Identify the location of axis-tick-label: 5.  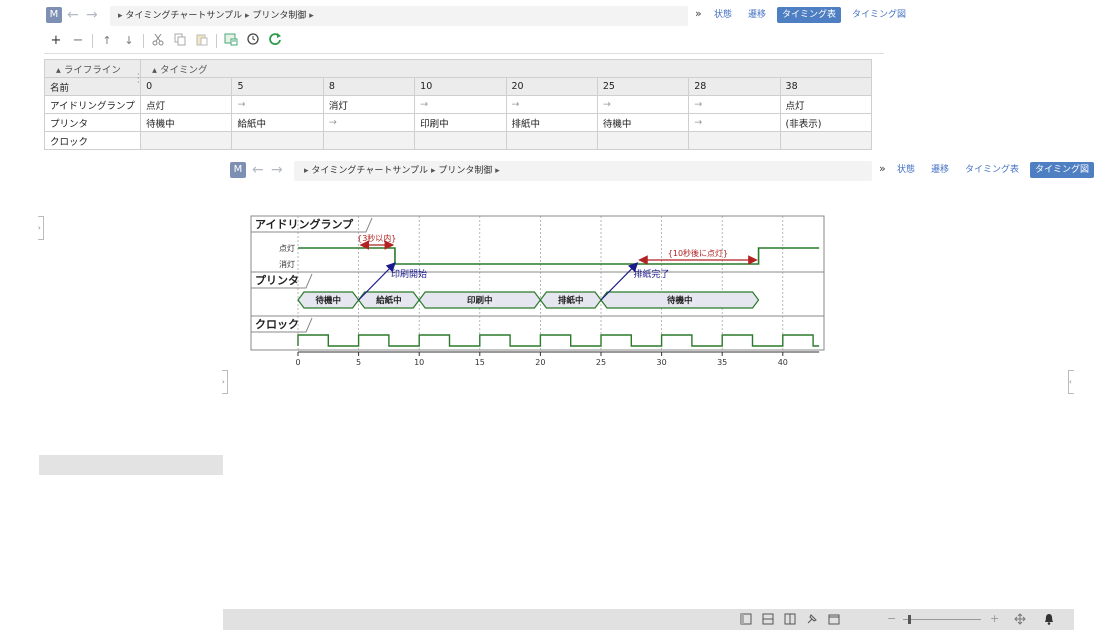
(358, 362).